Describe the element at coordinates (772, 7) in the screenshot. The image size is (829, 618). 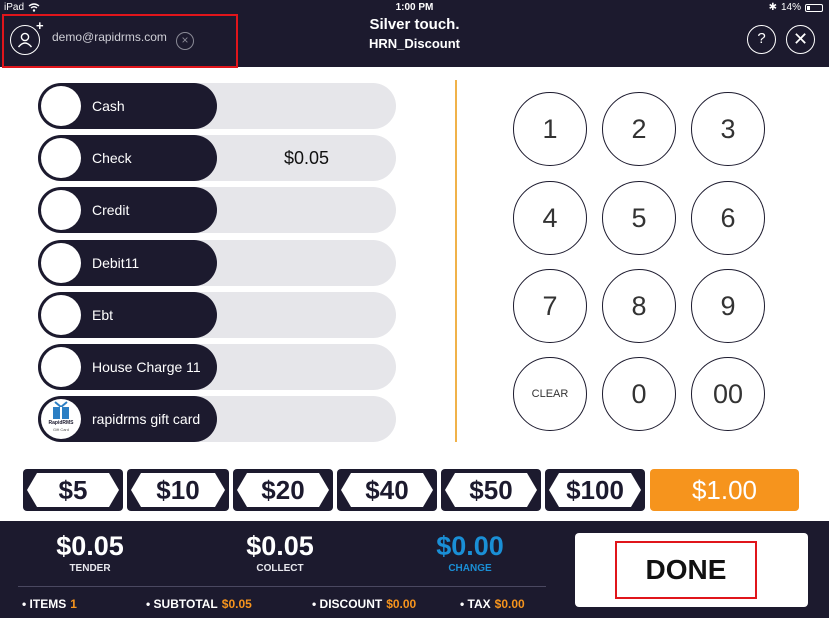
I see `bluetooth-icon: ✱` at that location.